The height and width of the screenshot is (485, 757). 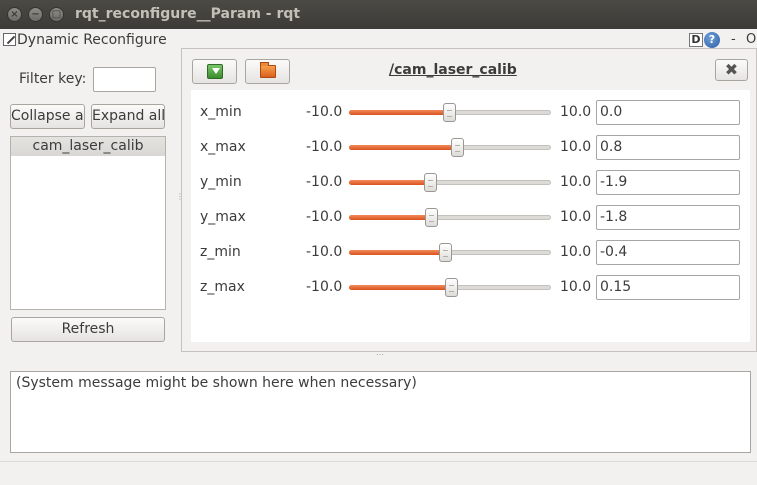 What do you see at coordinates (378, 14) in the screenshot?
I see `window-title-bar: × − □ rqt_reconfigure__Param - rqt` at bounding box center [378, 14].